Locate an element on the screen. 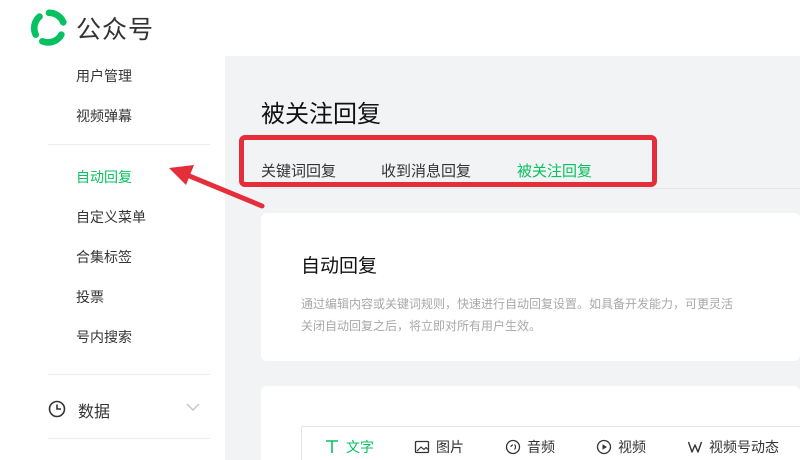 The width and height of the screenshot is (800, 460). reply-editor: 文字 图片 音频 视频 视频号动态 is located at coordinates (550, 443).